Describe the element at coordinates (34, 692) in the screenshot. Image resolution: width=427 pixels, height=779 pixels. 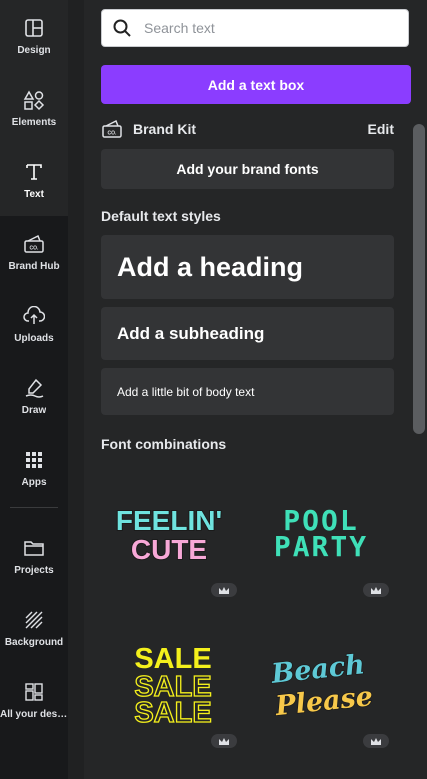
I see `all-designs-icon` at that location.